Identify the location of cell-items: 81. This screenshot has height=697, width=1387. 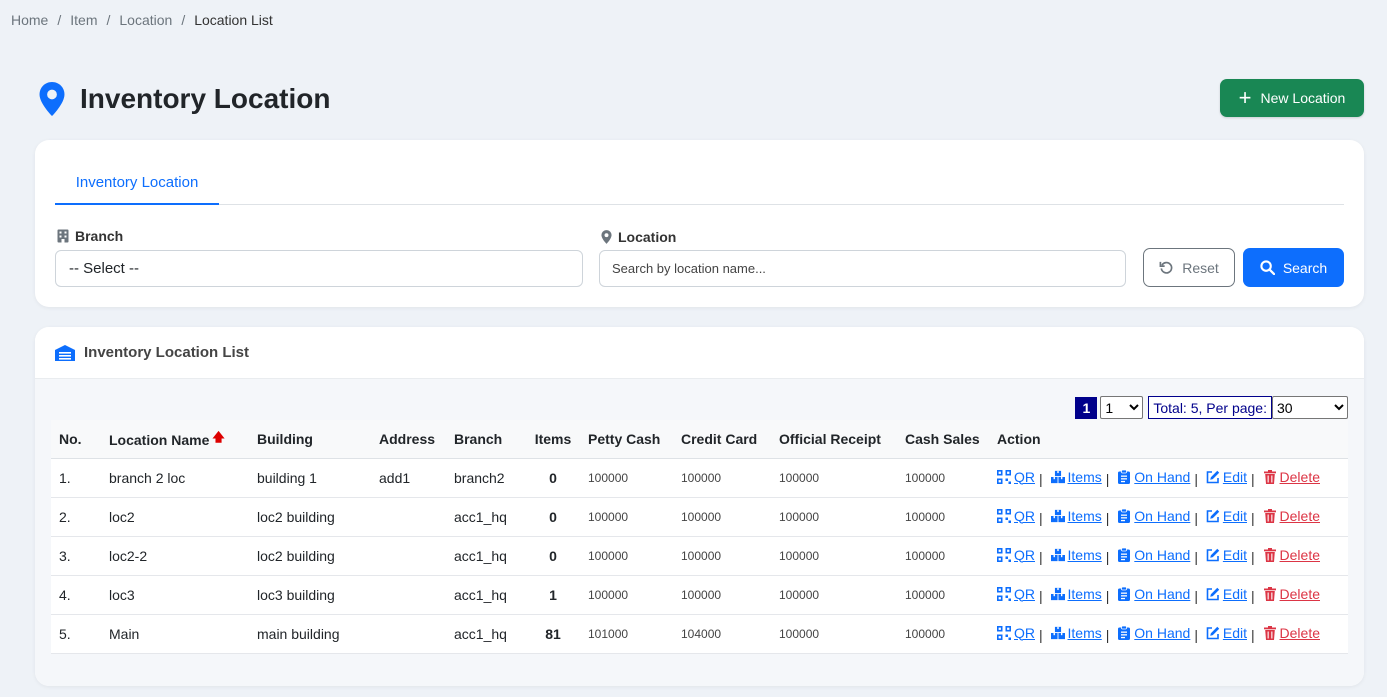
(553, 634).